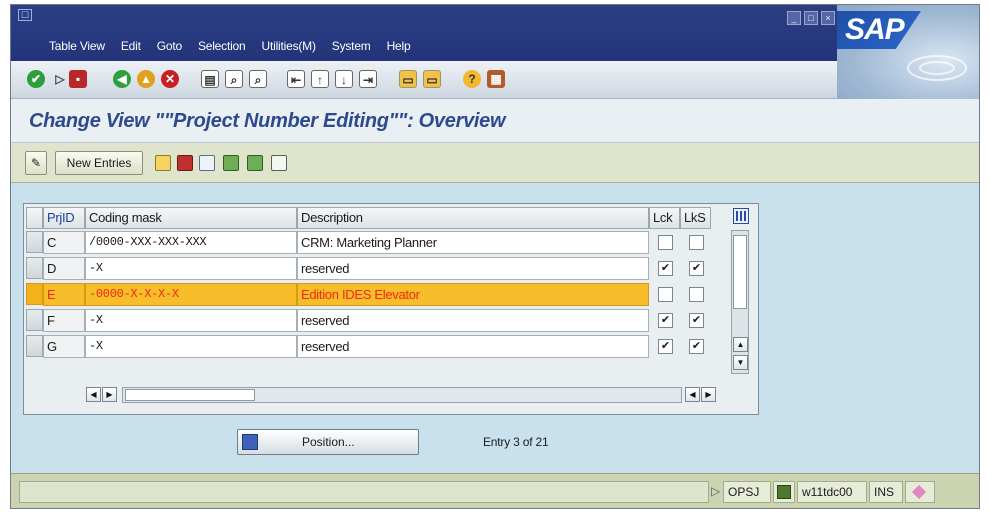  What do you see at coordinates (344, 79) in the screenshot?
I see `next-page-icon: ↓` at bounding box center [344, 79].